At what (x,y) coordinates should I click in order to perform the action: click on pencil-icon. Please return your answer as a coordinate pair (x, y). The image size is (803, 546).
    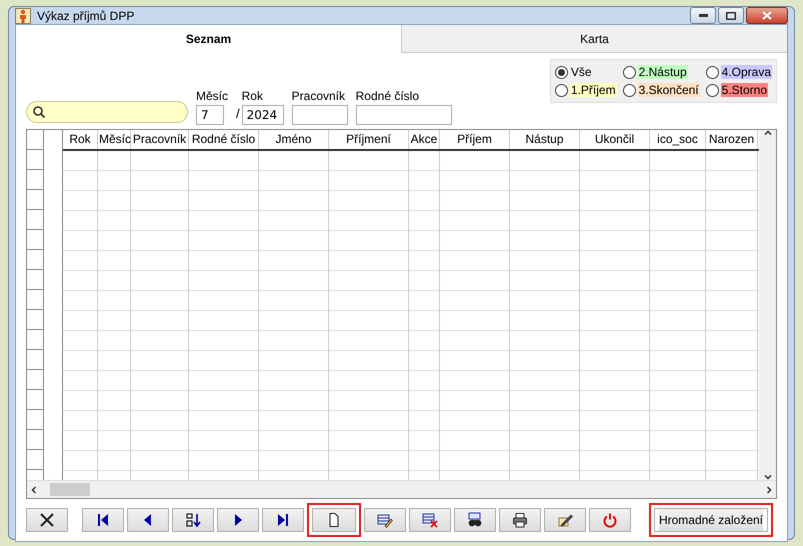
    Looking at the image, I should click on (565, 520).